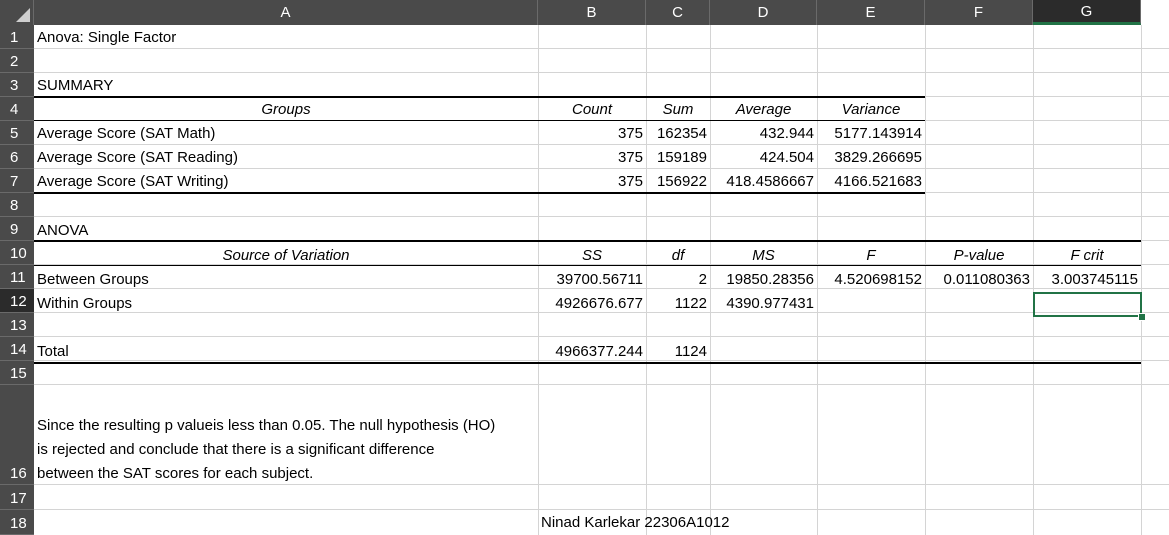 Image resolution: width=1169 pixels, height=535 pixels. Describe the element at coordinates (979, 256) in the screenshot. I see `cell-f10: P-value` at that location.